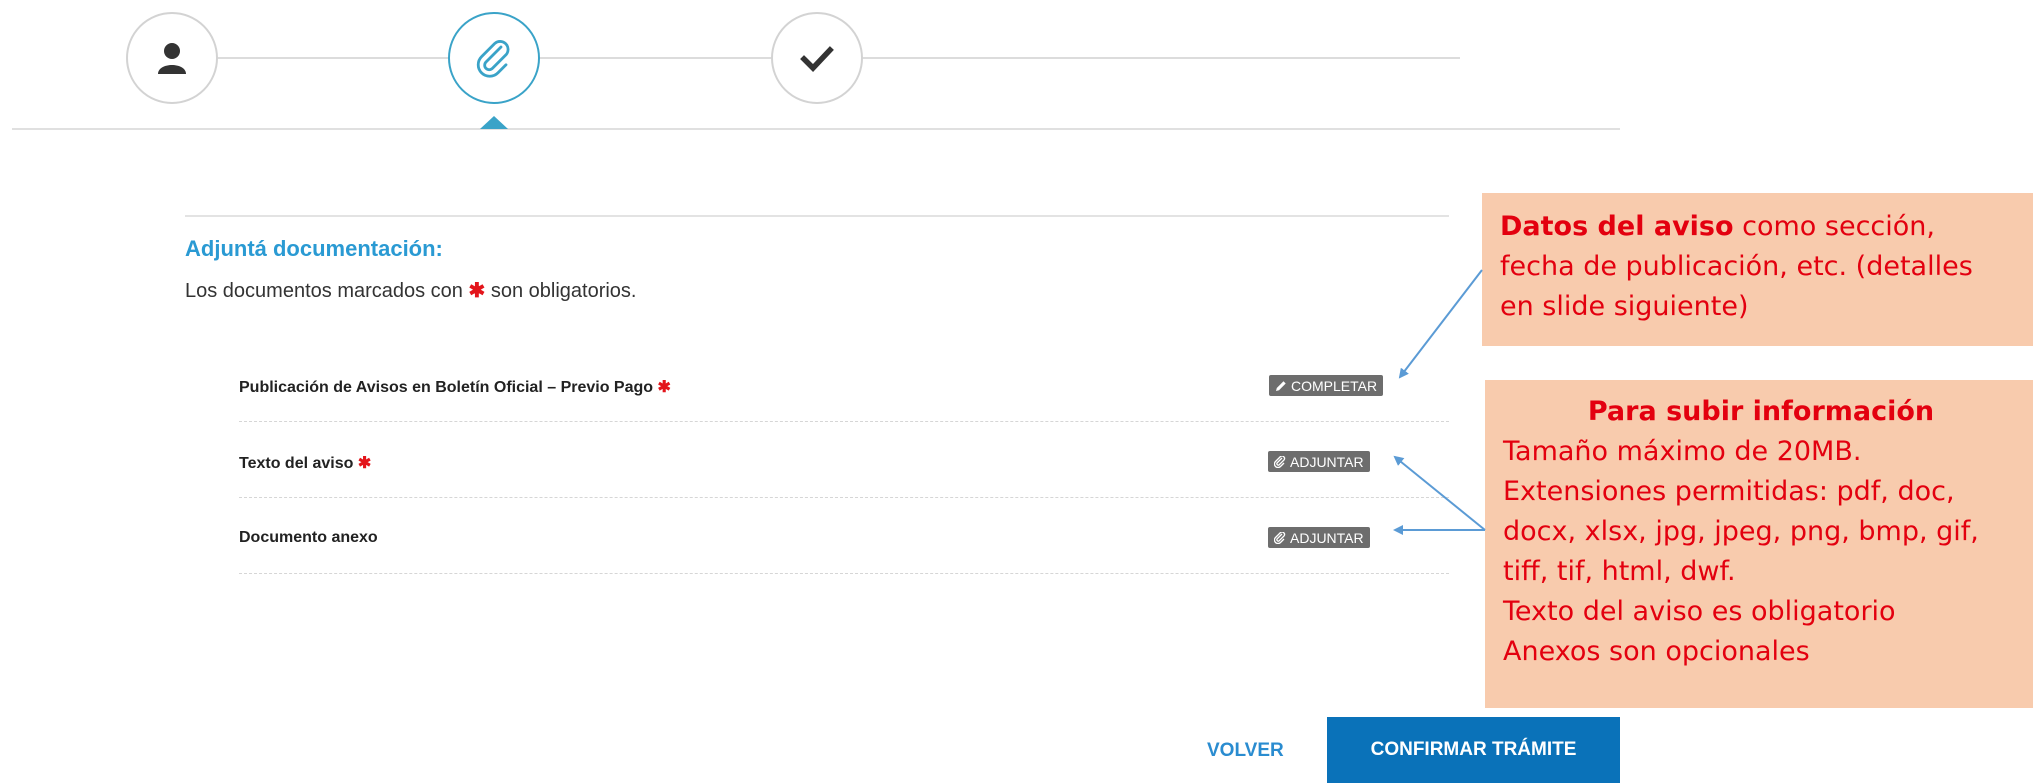 Image resolution: width=2033 pixels, height=783 pixels. I want to click on callout-arrows, so click(1439, 402).